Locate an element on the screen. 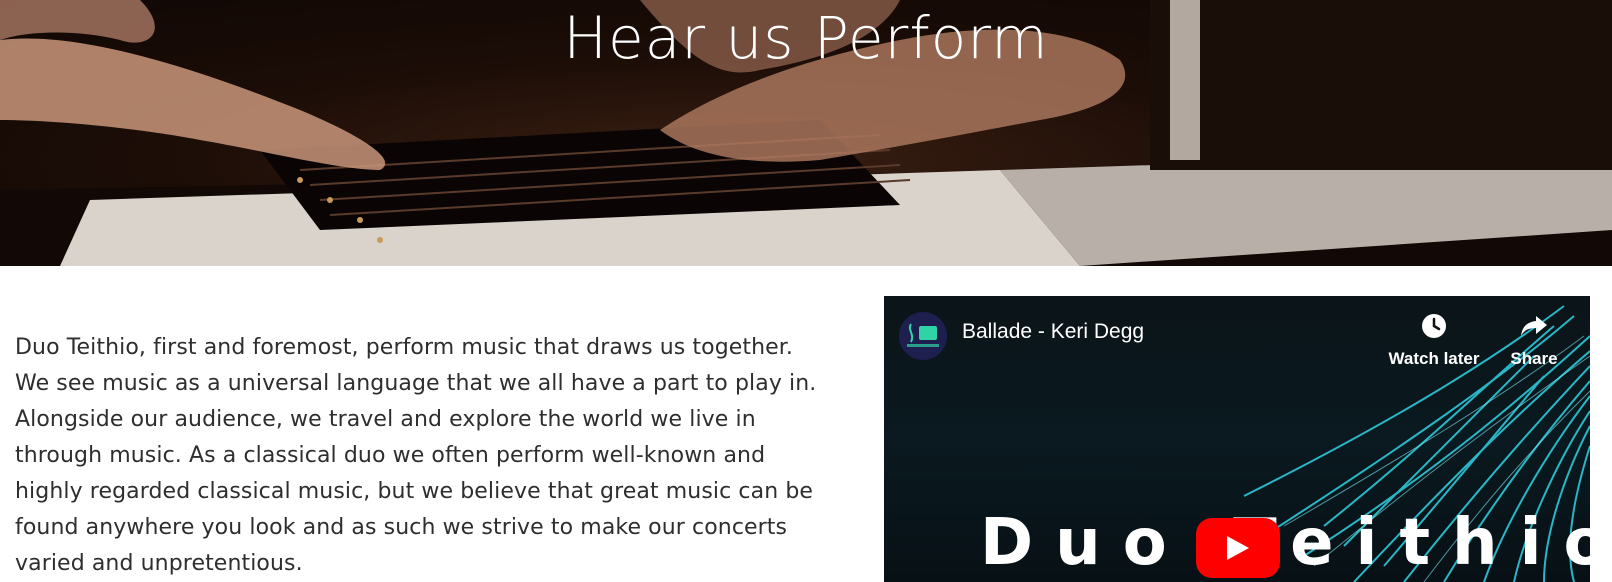 The height and width of the screenshot is (582, 1612). watch-later-label: Watch later is located at coordinates (1434, 358).